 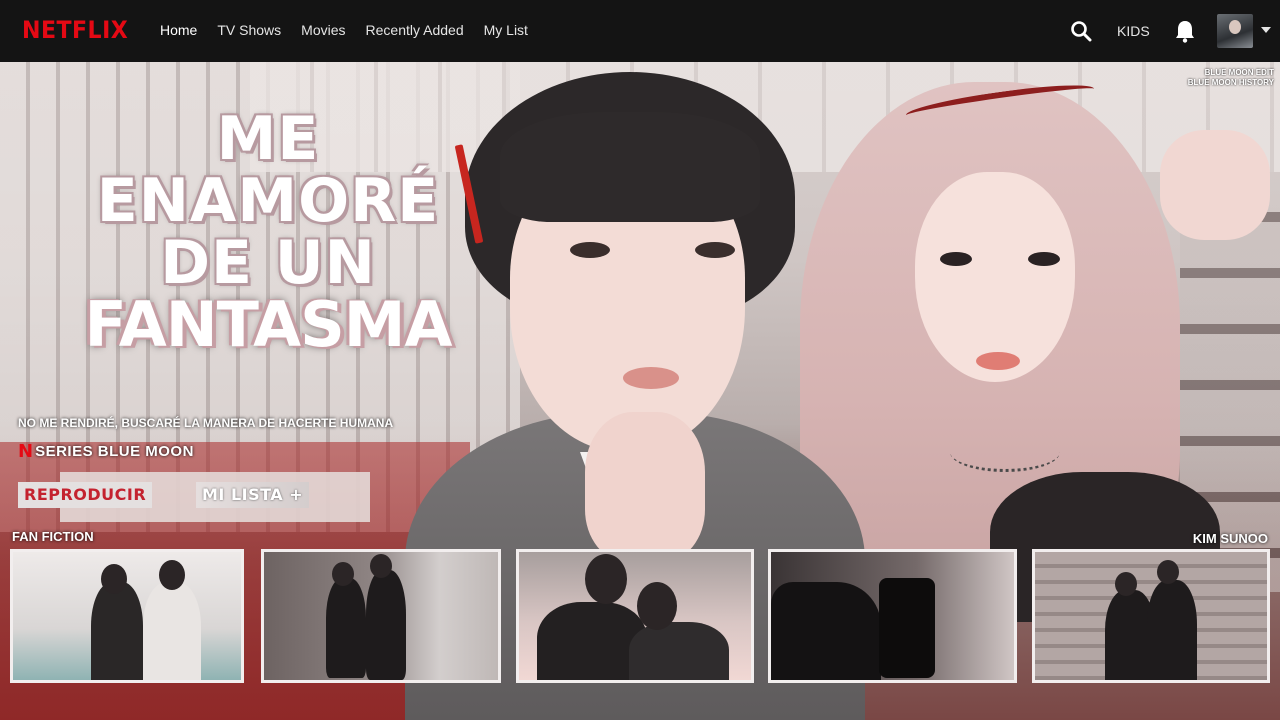 What do you see at coordinates (826, 631) in the screenshot?
I see `face-mask` at bounding box center [826, 631].